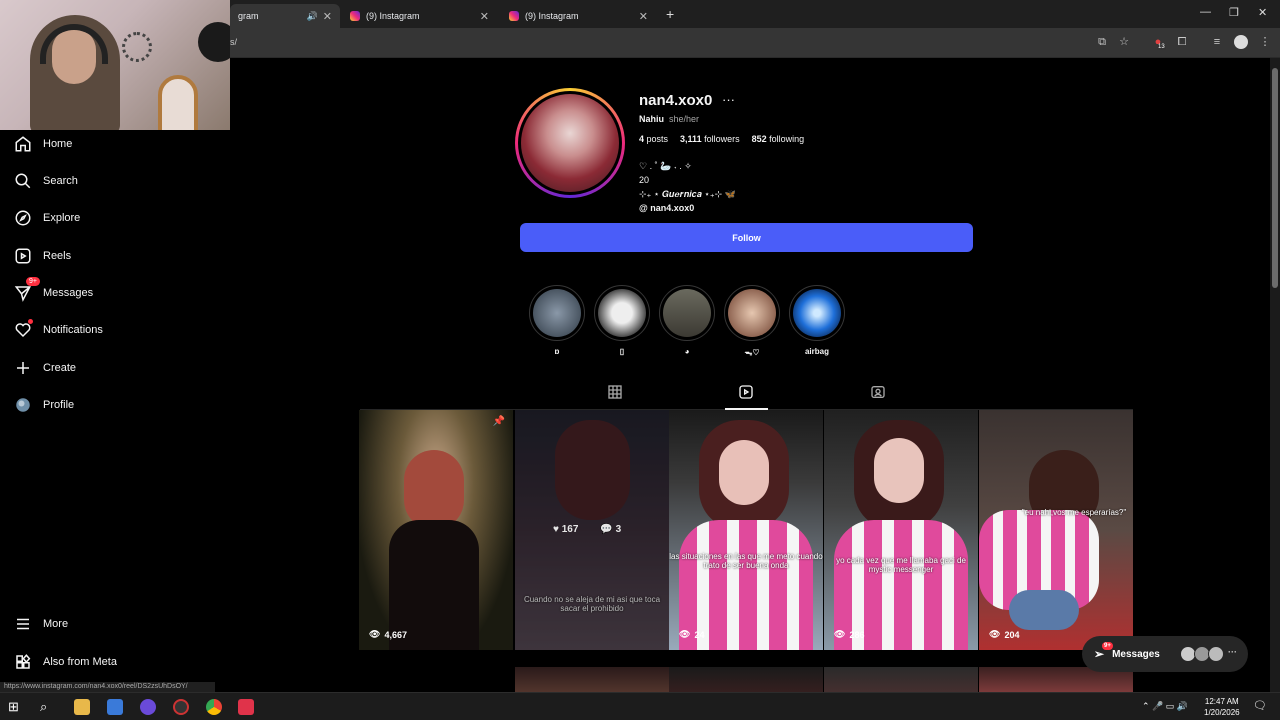  I want to click on tab-instagram-1: (9) Instagram ✕, so click(419, 16).